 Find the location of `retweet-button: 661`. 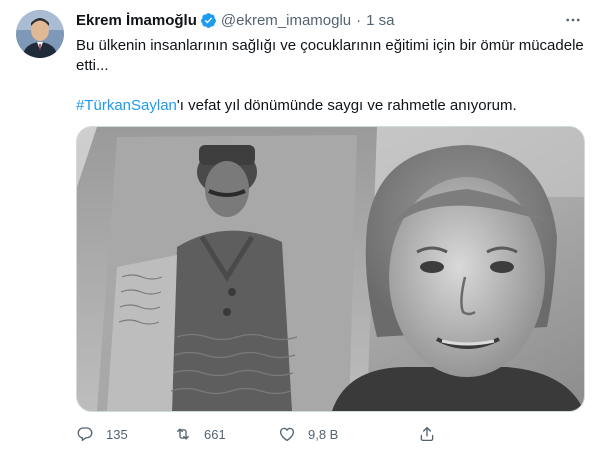

retweet-button: 661 is located at coordinates (226, 434).